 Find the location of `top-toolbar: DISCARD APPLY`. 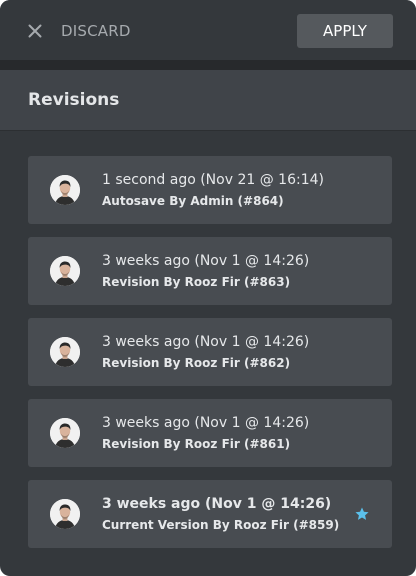

top-toolbar: DISCARD APPLY is located at coordinates (208, 30).